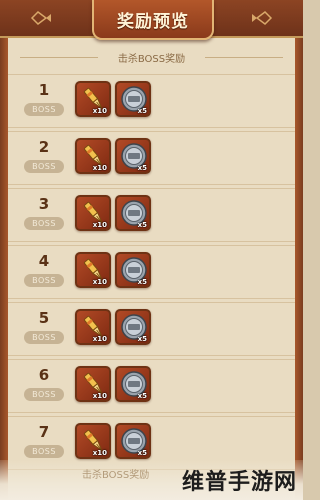 This screenshot has width=320, height=500. I want to click on section-subtitle: 击杀BOSS奖励, so click(151, 59).